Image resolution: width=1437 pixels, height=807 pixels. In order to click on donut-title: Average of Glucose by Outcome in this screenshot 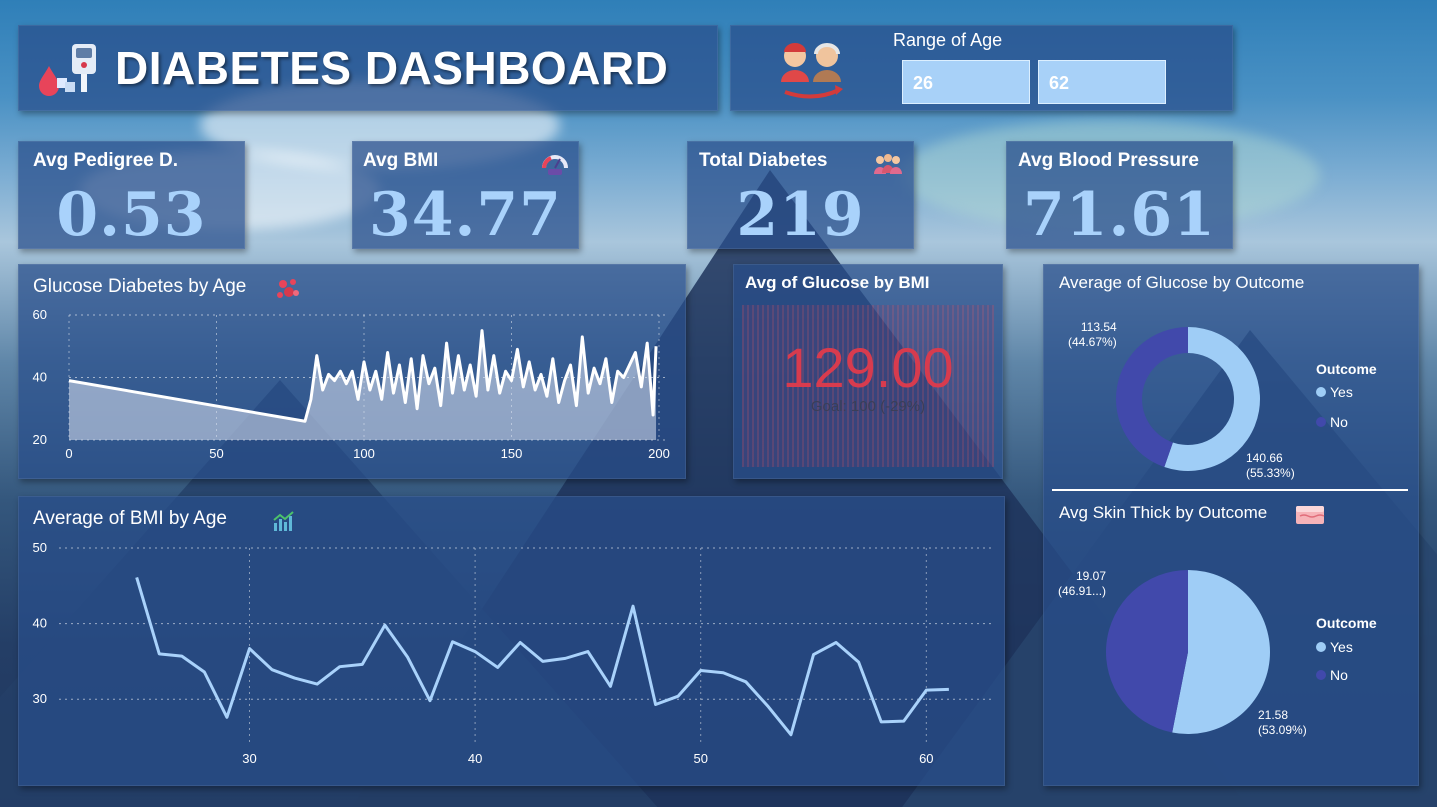, I will do `click(1182, 282)`.